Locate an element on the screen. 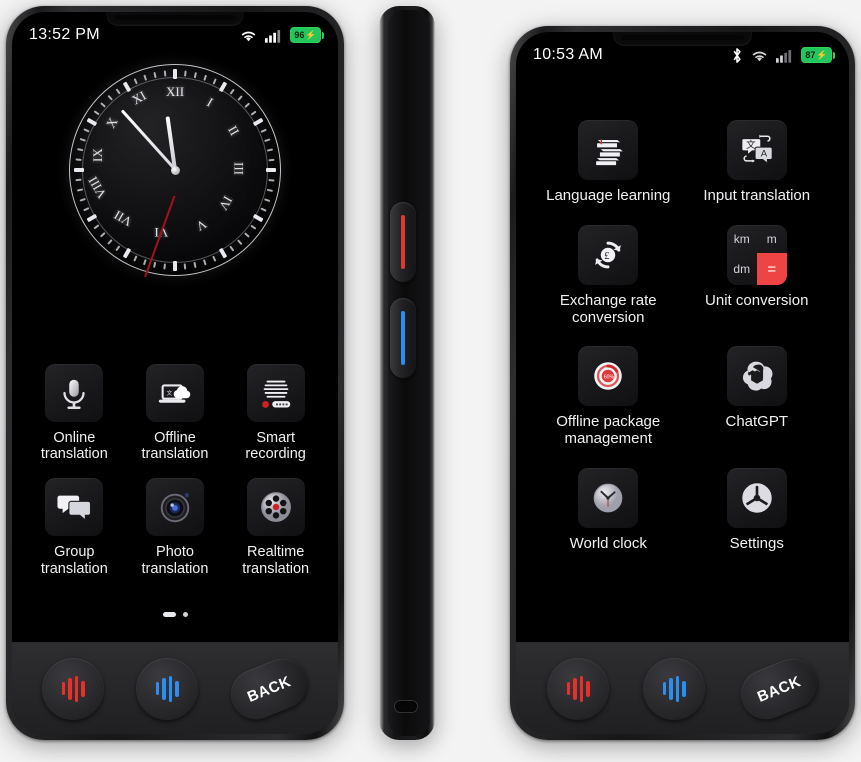 Image resolution: width=861 pixels, height=762 pixels. app-smart-recording: Smart recording is located at coordinates (275, 413).